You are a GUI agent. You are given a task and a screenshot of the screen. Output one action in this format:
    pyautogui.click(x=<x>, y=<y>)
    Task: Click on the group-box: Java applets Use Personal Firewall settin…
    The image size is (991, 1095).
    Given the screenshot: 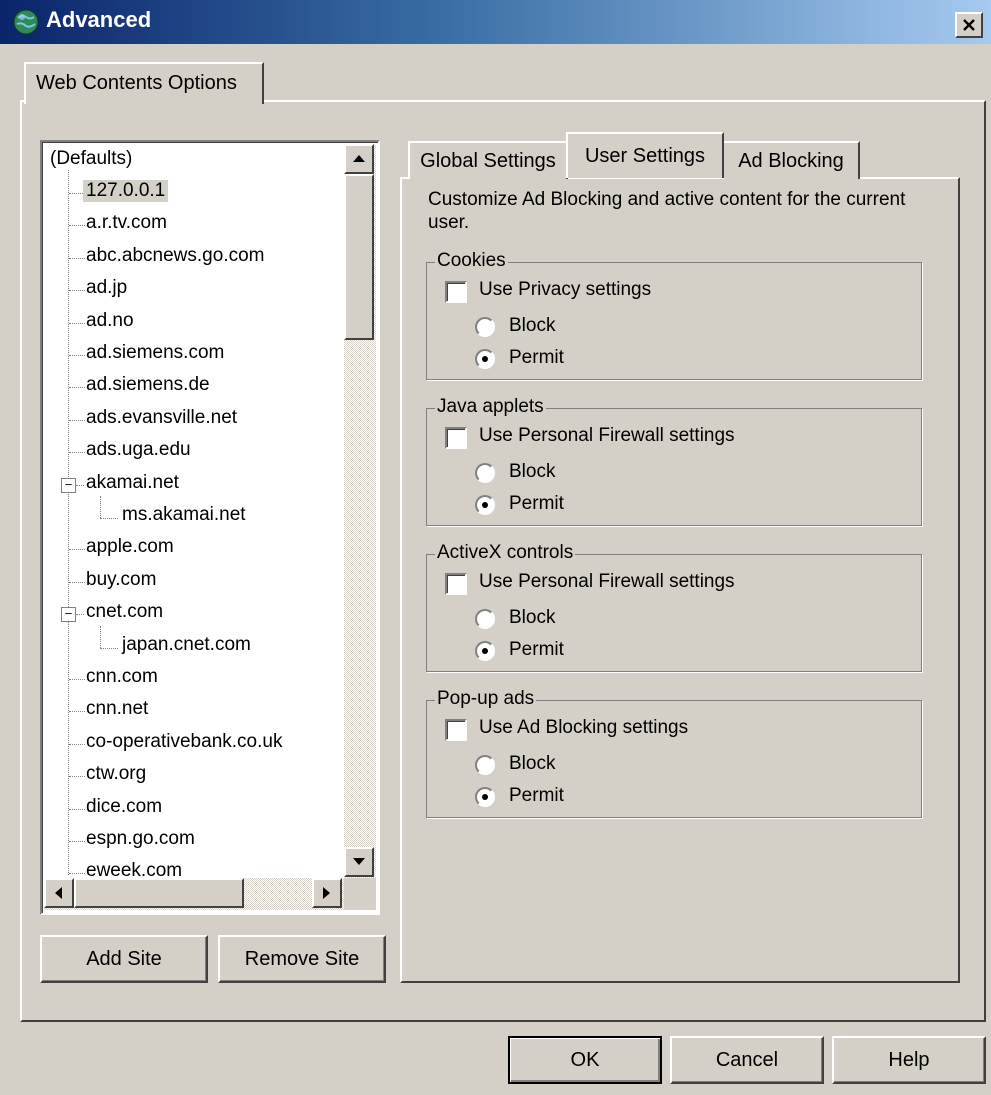 What is the action you would take?
    pyautogui.click(x=674, y=461)
    